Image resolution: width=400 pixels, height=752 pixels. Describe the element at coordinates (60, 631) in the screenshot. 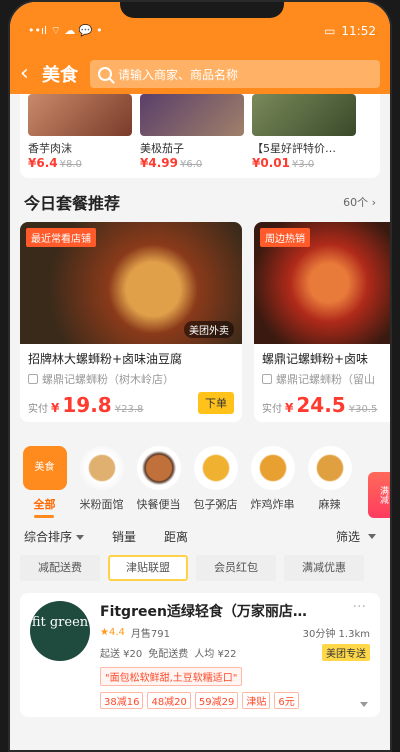

I see `shop-logo: fit green` at that location.